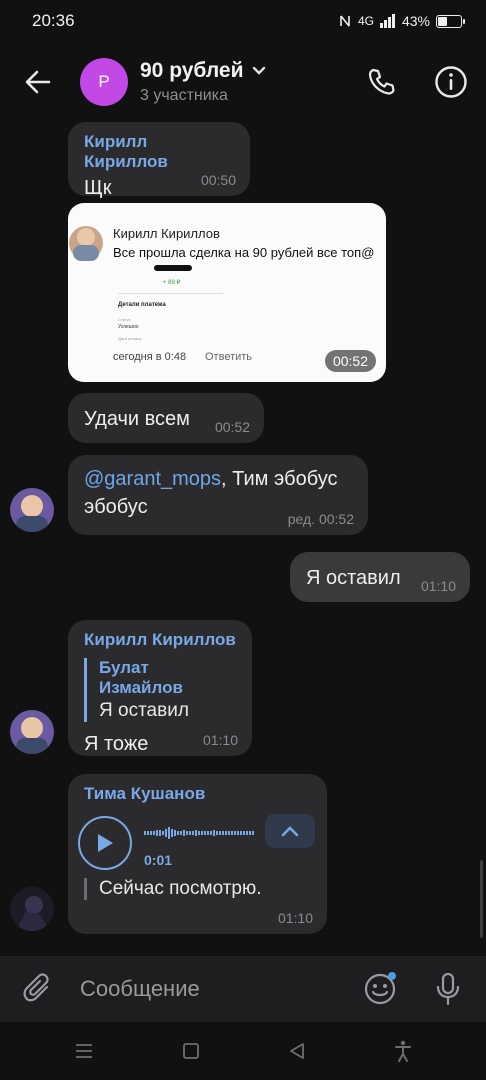  I want to click on status-icons: 4G 43%, so click(401, 21).